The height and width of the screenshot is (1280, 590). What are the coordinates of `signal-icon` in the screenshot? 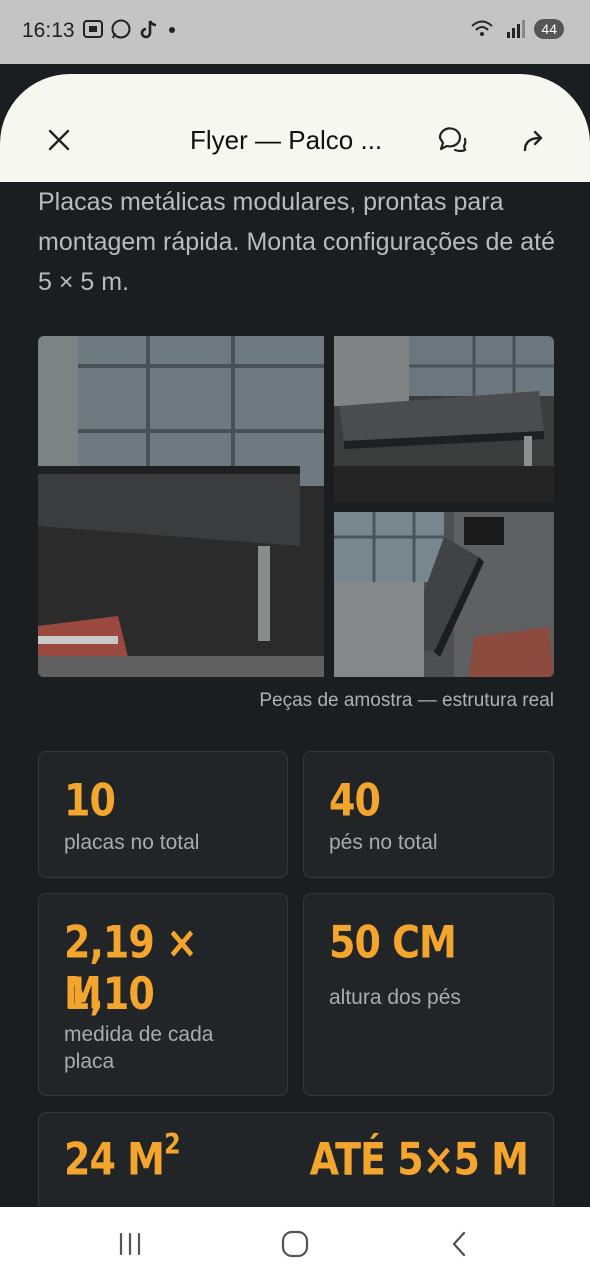 It's located at (516, 29).